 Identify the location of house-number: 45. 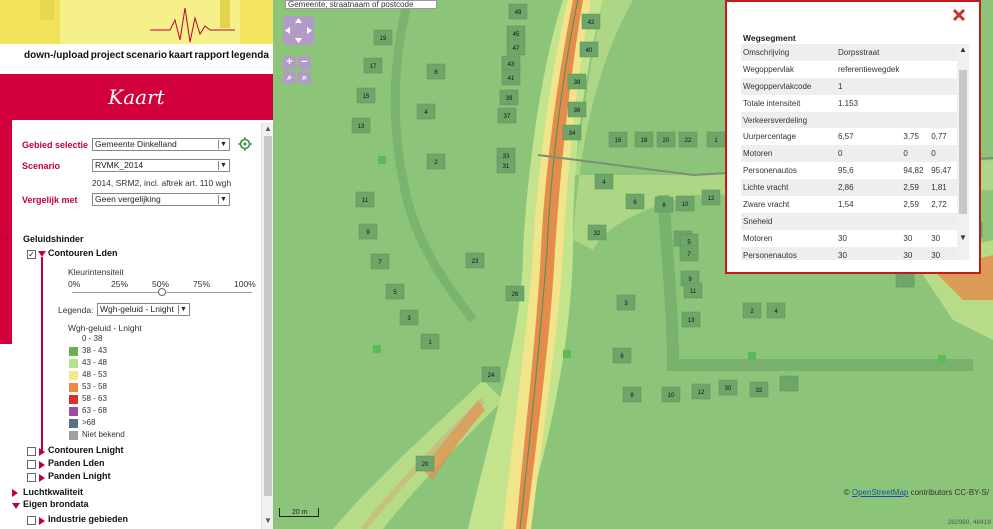
(516, 35).